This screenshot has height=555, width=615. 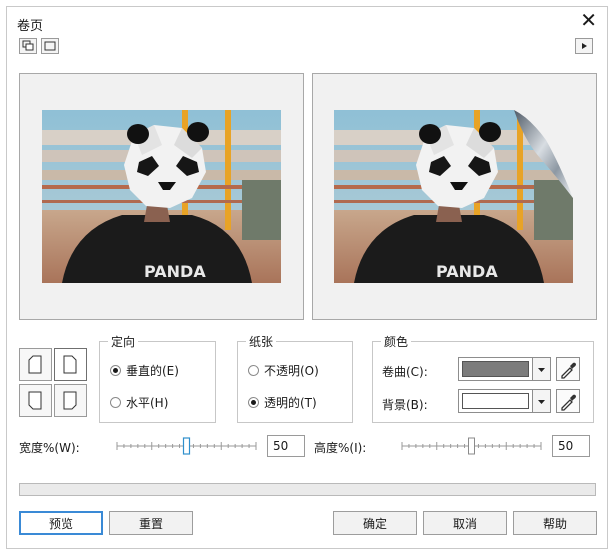 I want to click on curl-color-picker, so click(x=495, y=369).